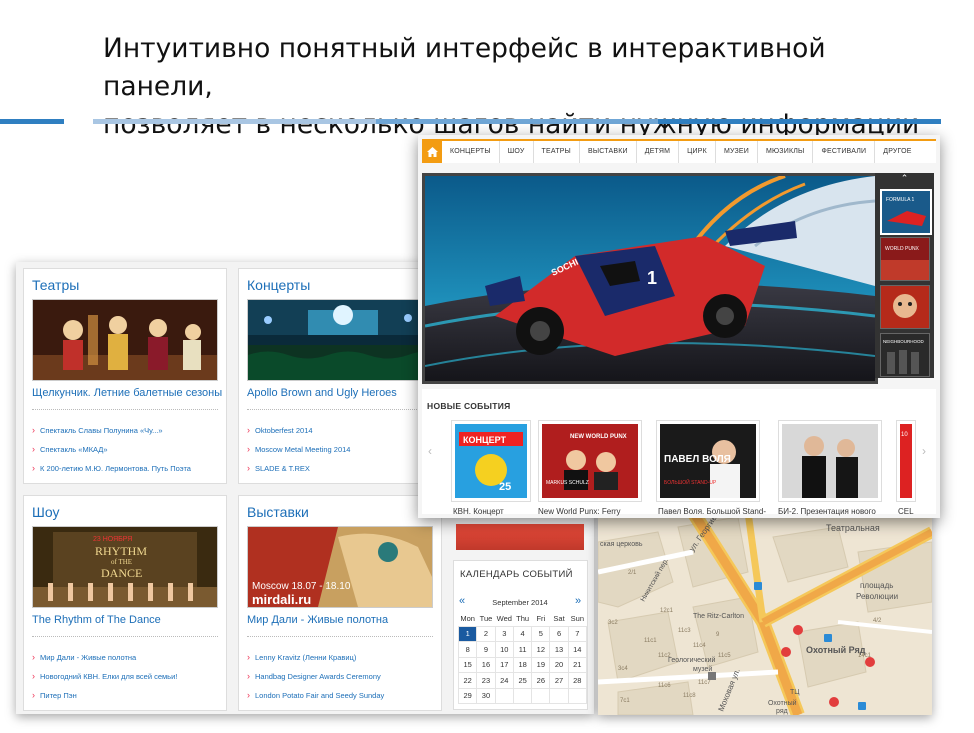 The height and width of the screenshot is (733, 974). What do you see at coordinates (486, 695) in the screenshot?
I see `calendar-day: 30` at bounding box center [486, 695].